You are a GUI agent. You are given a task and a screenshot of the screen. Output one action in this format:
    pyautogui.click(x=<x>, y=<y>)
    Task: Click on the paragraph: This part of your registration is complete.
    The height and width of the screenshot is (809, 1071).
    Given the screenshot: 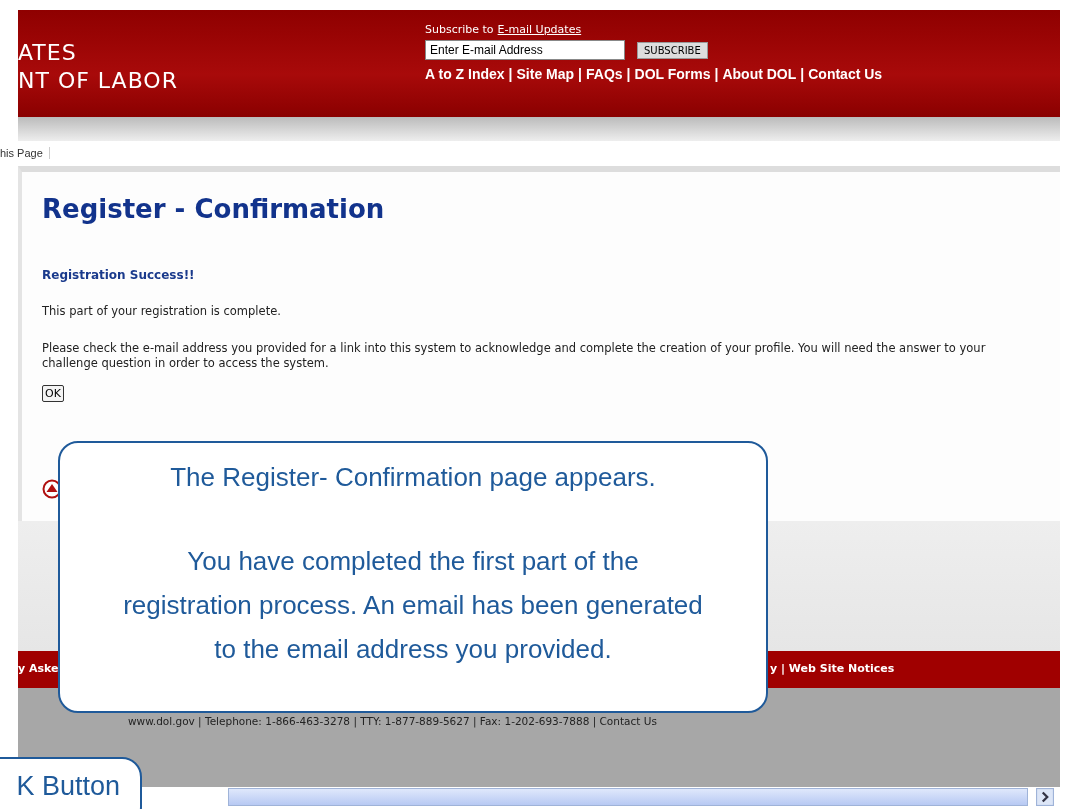 What is the action you would take?
    pyautogui.click(x=162, y=311)
    